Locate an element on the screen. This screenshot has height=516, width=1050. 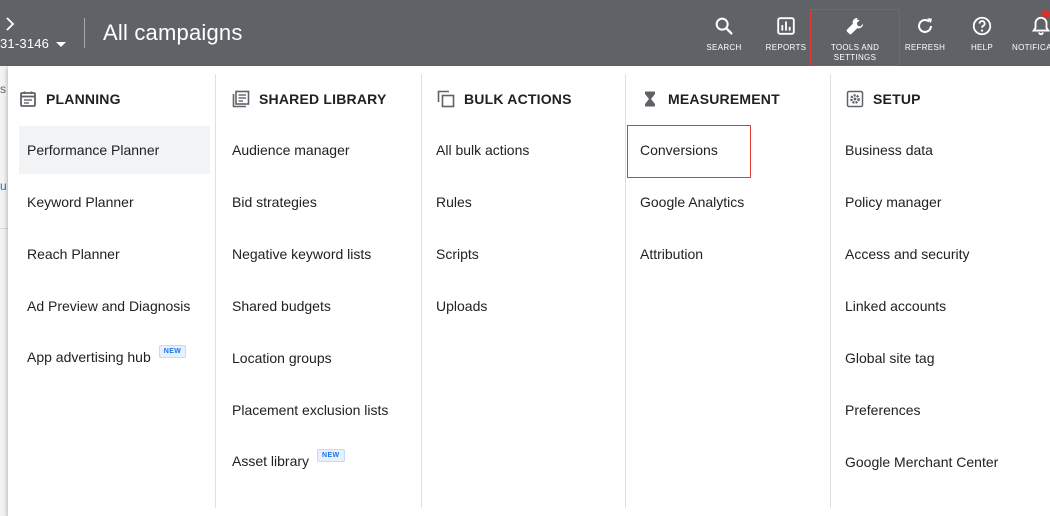
menu-item-ad-preview: Ad Preview and Diagnosis is located at coordinates (104, 306).